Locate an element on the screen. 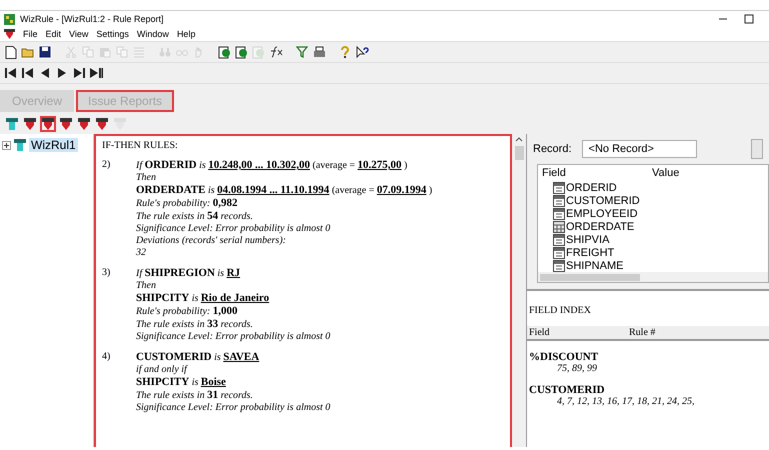 The image size is (769, 450). rule-line: if and only if is located at coordinates (162, 370).